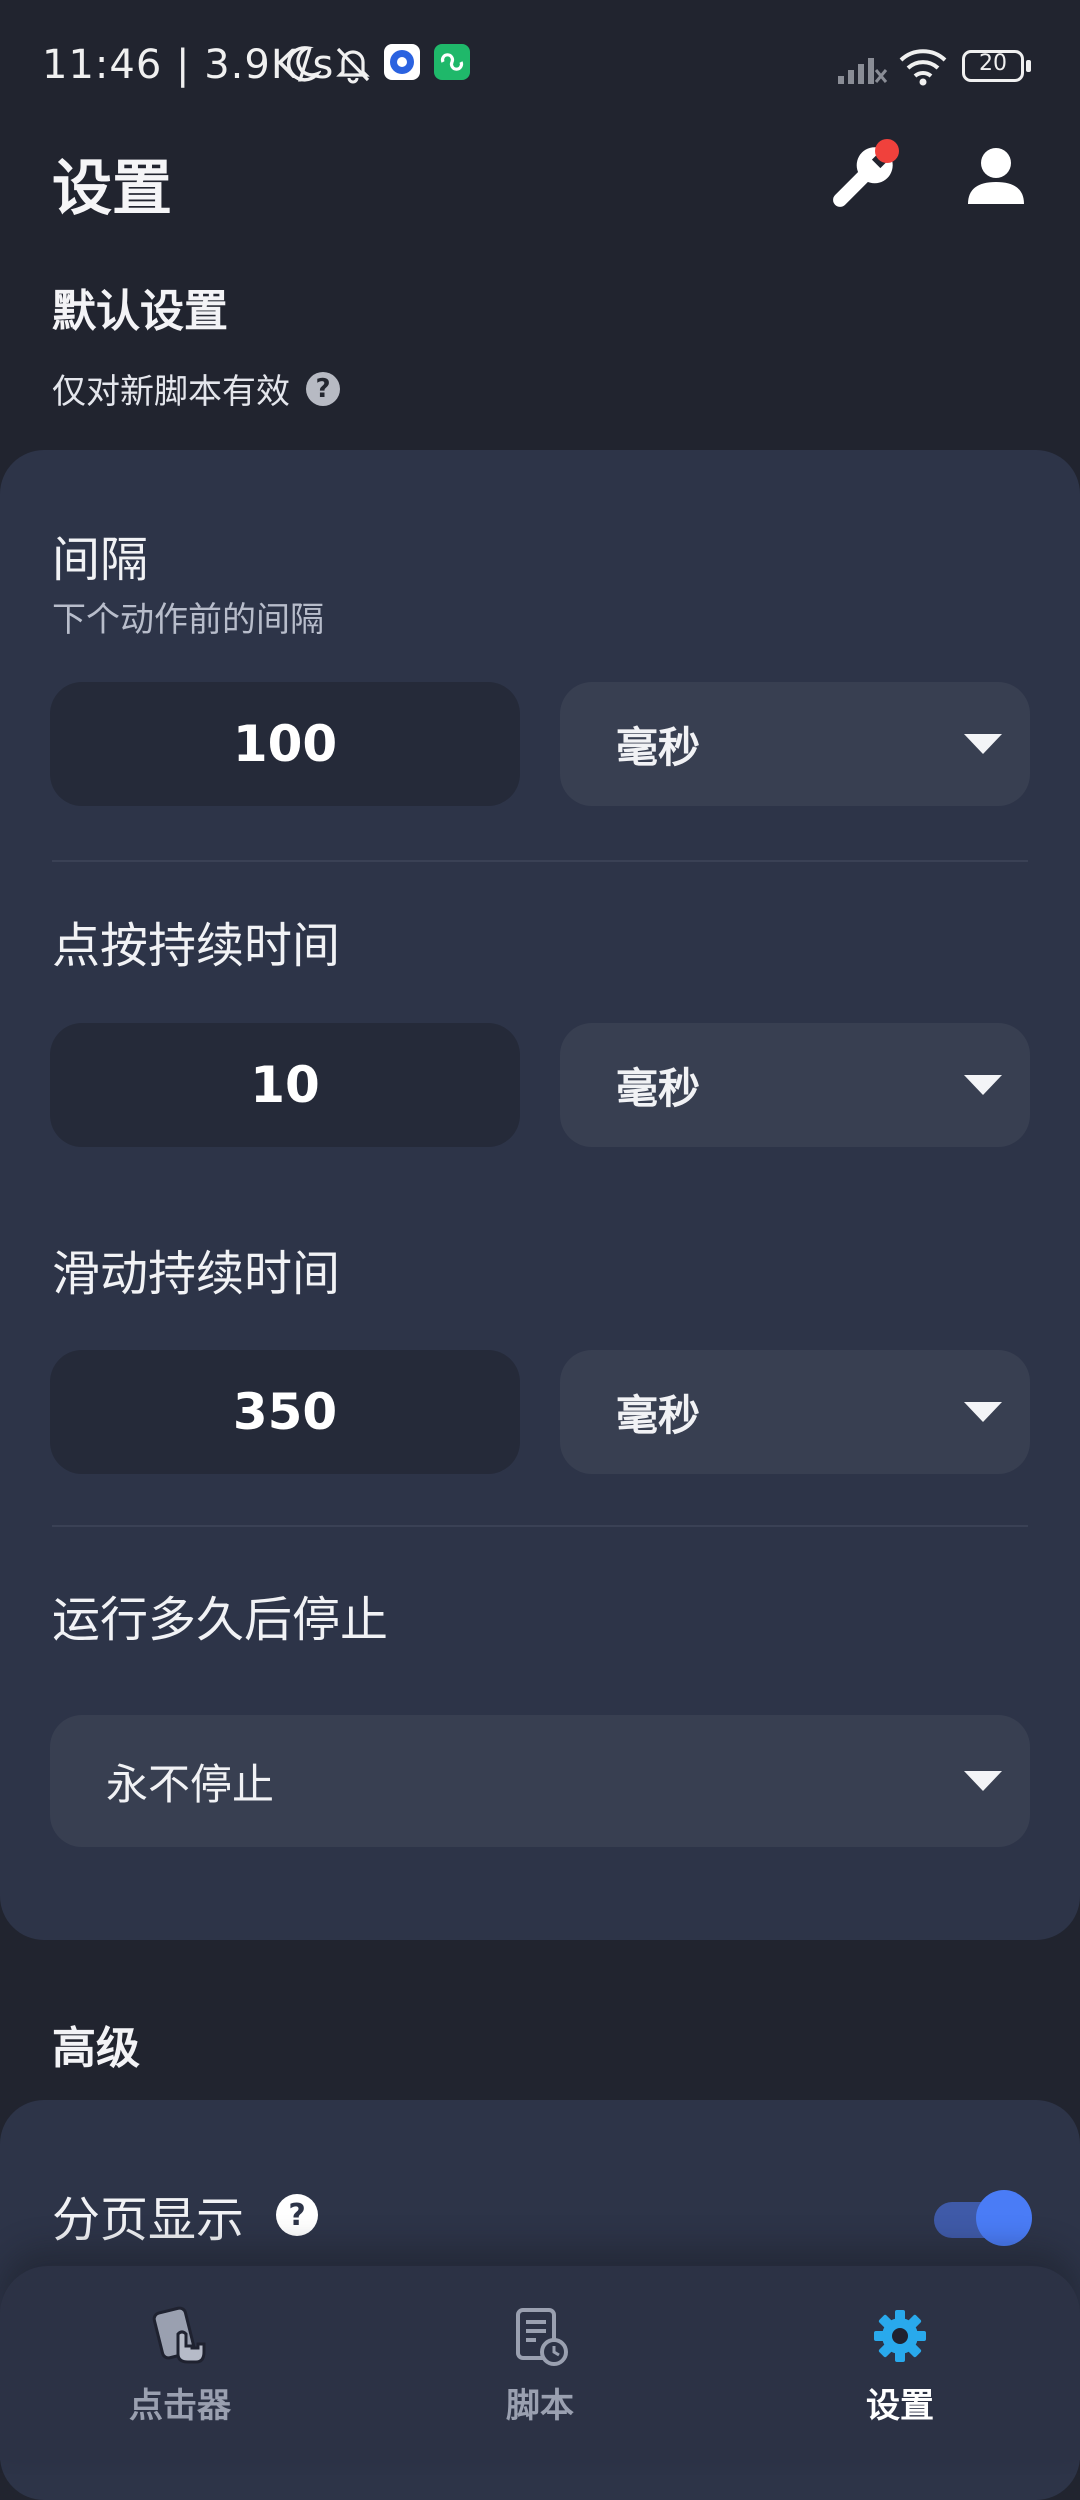 This screenshot has height=2500, width=1080. What do you see at coordinates (171, 392) in the screenshot?
I see `default-settings-subtitle-text: 仅对新脚本有效` at bounding box center [171, 392].